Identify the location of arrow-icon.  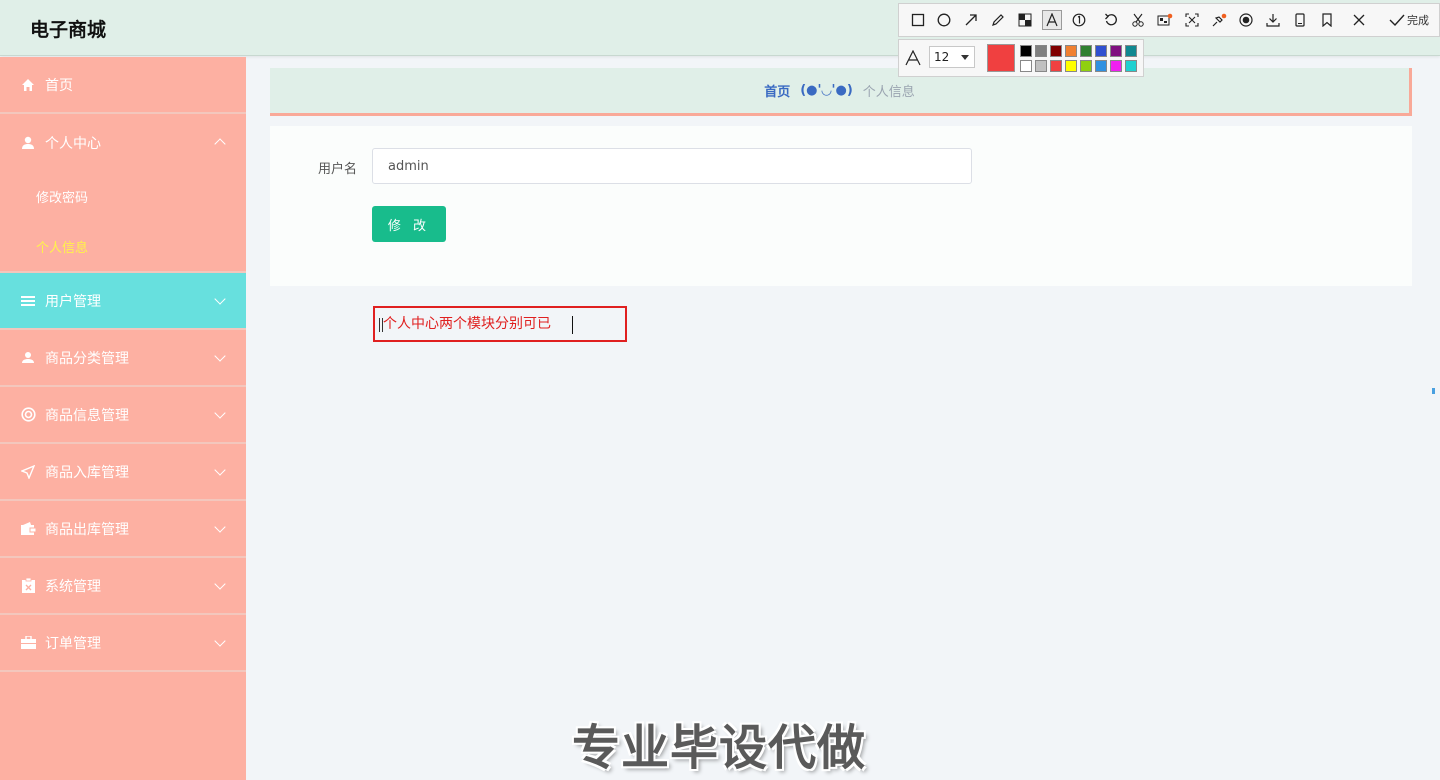
(971, 20).